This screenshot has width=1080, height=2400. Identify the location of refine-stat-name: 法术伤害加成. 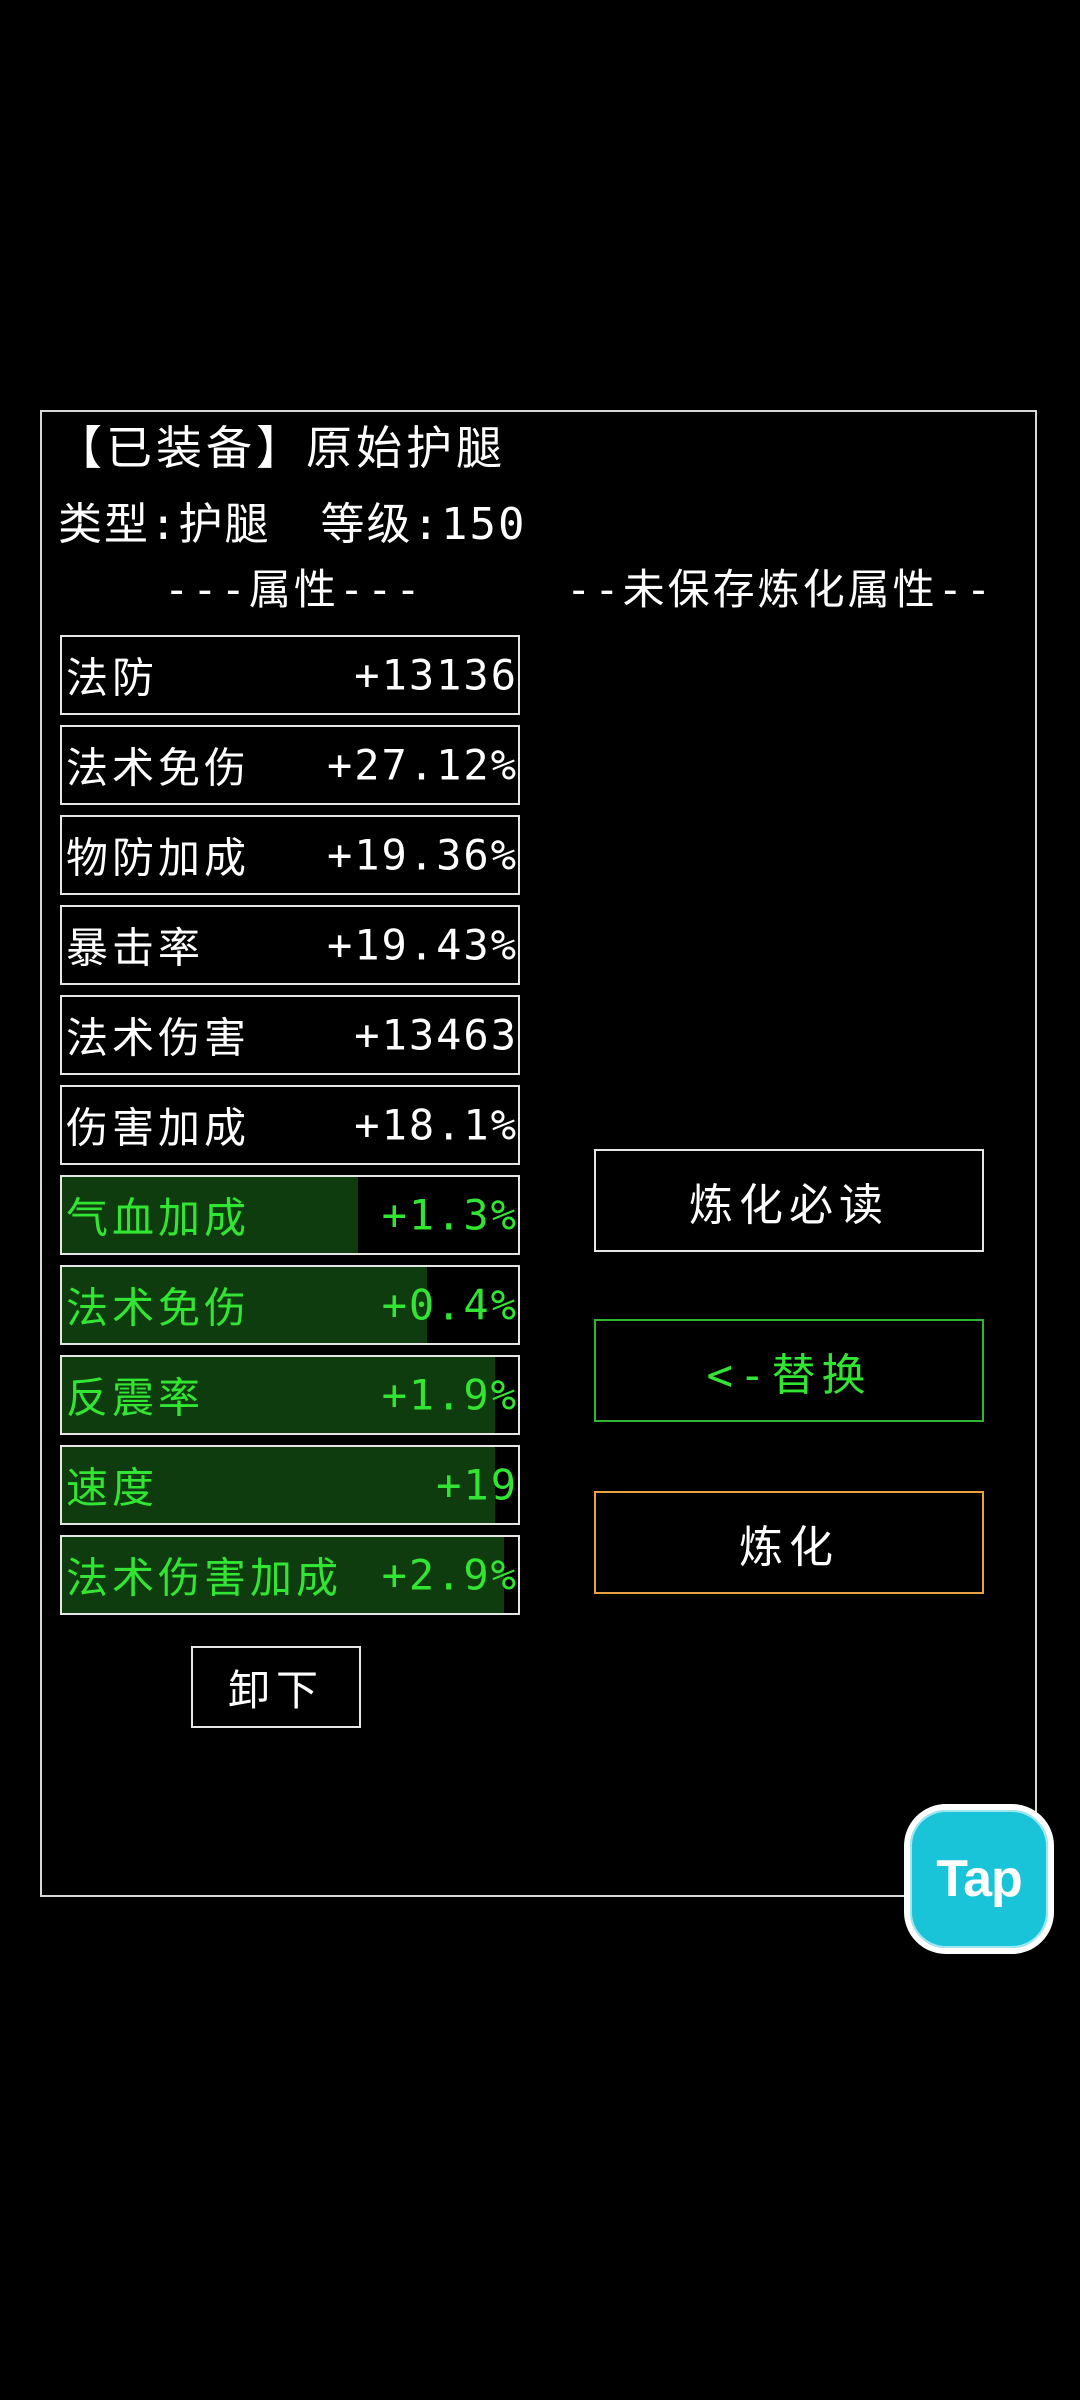
(204, 1578).